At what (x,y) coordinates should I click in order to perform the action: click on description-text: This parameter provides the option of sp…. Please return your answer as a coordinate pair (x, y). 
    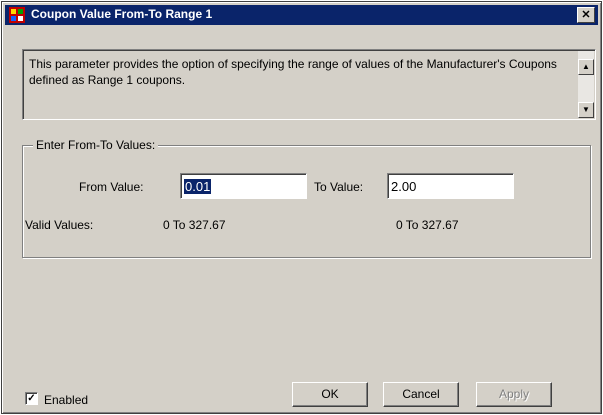
    Looking at the image, I should click on (293, 72).